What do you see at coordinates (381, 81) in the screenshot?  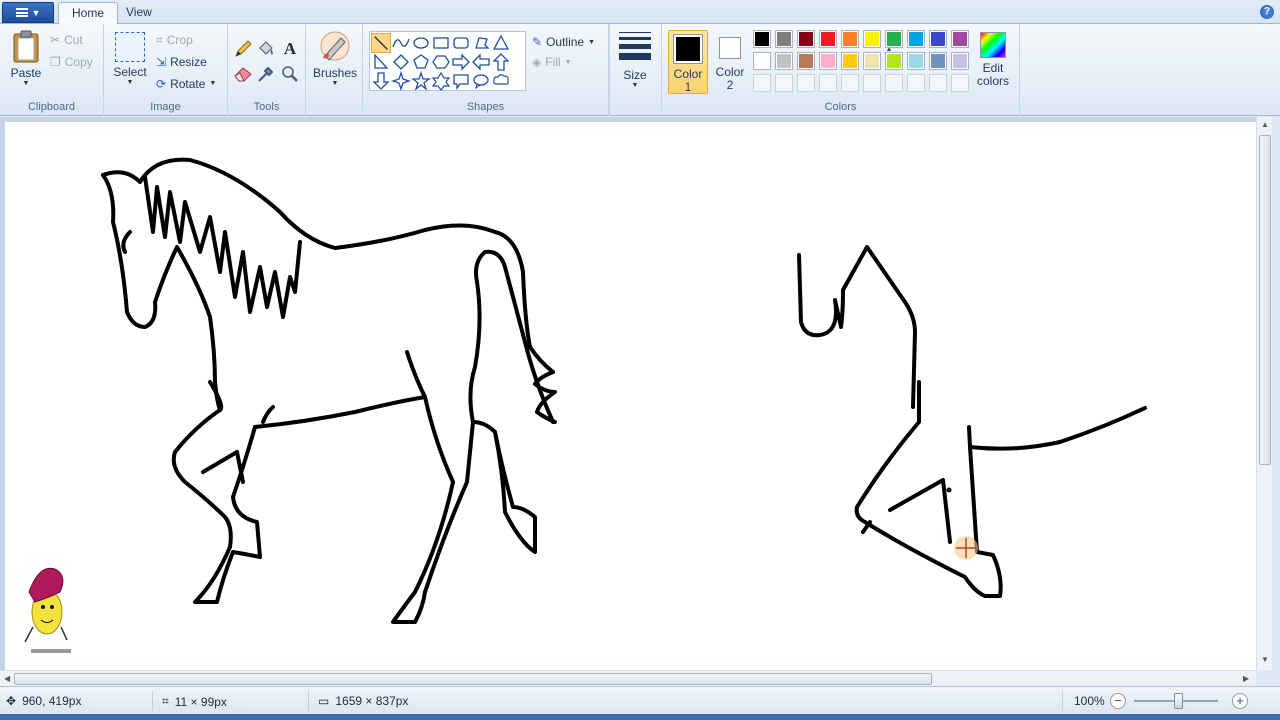 I see `down-arrow-shape-icon` at bounding box center [381, 81].